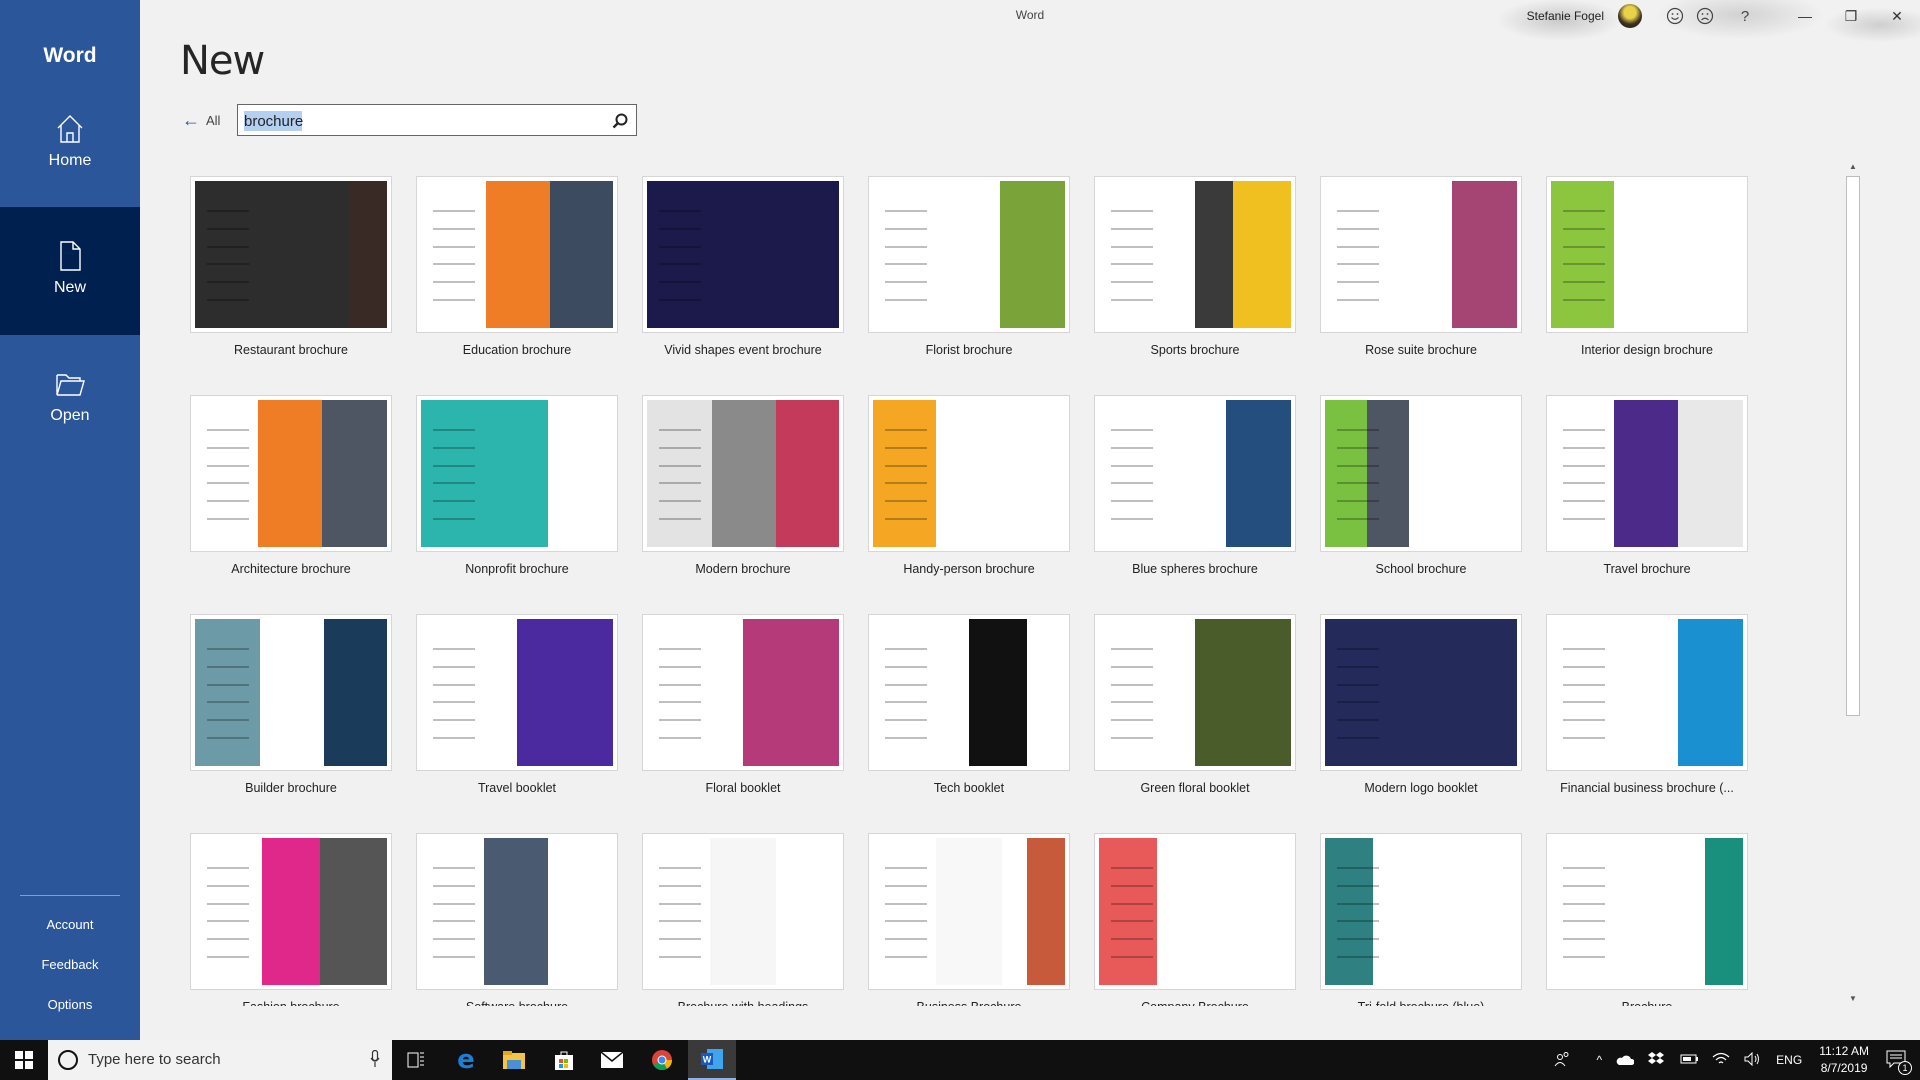  Describe the element at coordinates (220, 1060) in the screenshot. I see `taskbar-search-box: Type here to search` at that location.